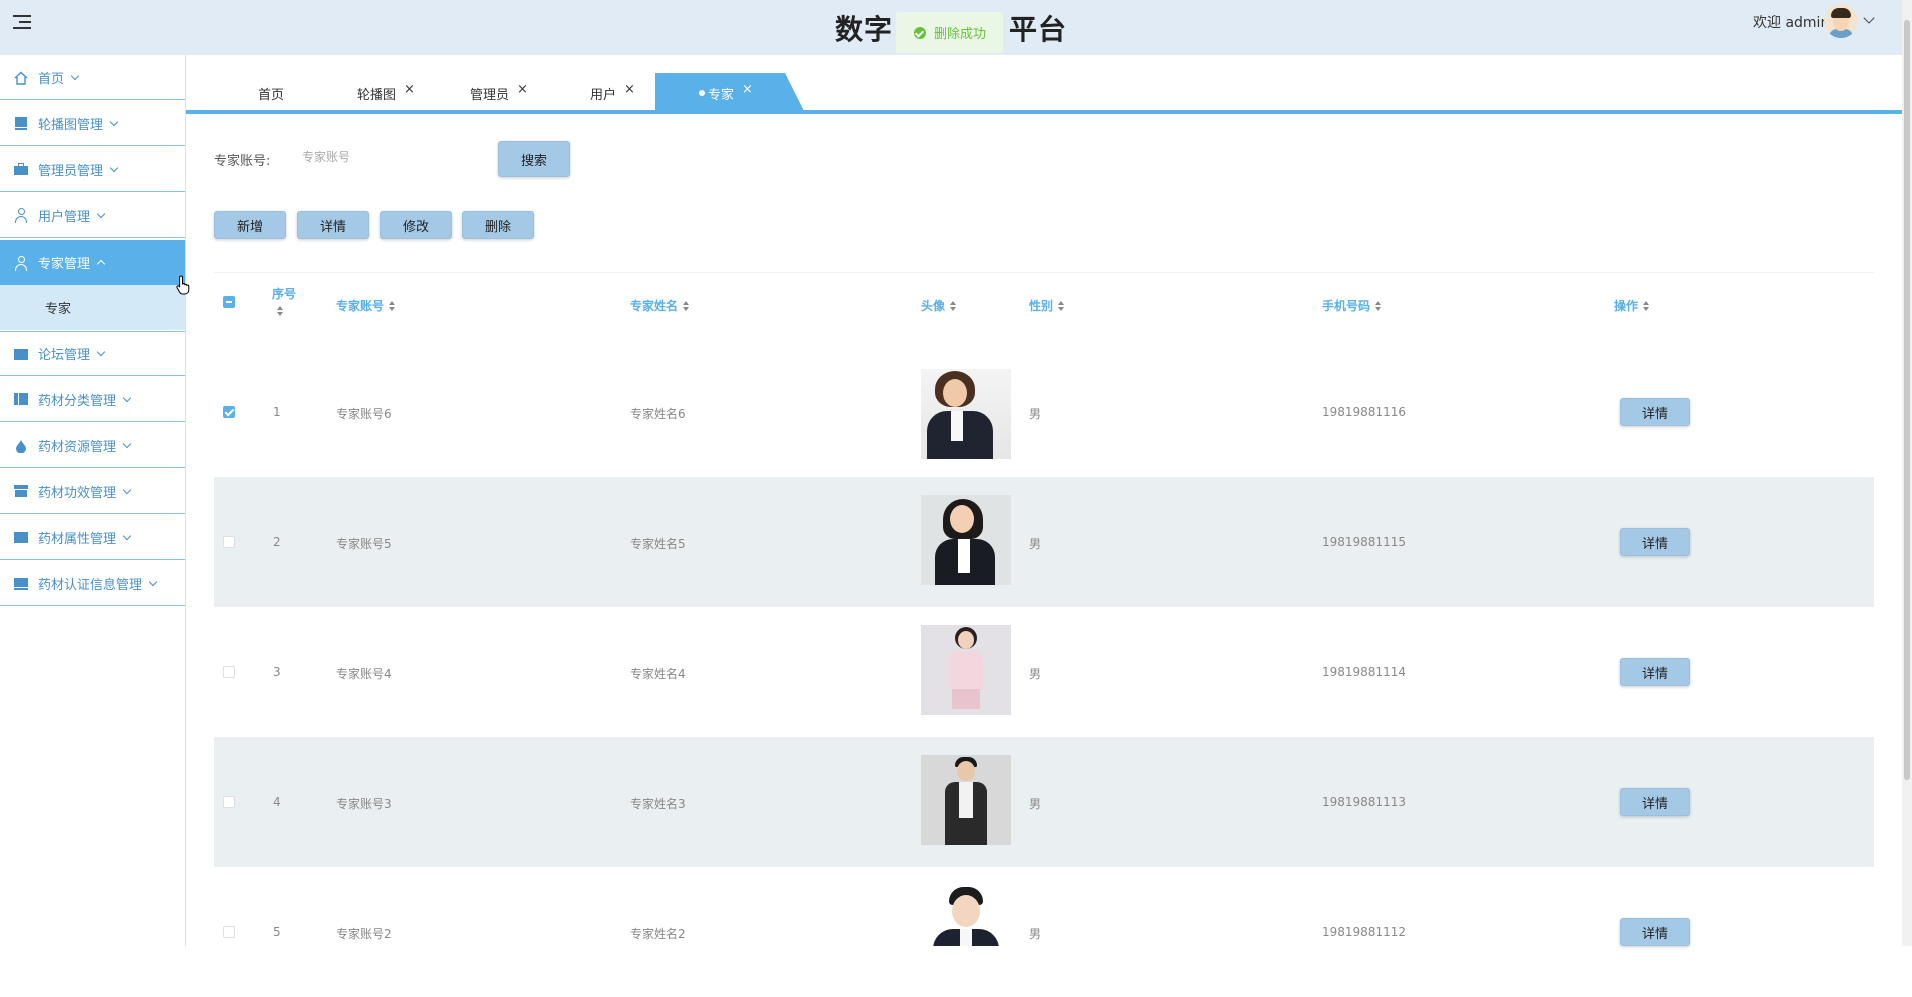 The width and height of the screenshot is (1912, 997). Describe the element at coordinates (660, 305) in the screenshot. I see `column-header-name: 专家姓名` at that location.